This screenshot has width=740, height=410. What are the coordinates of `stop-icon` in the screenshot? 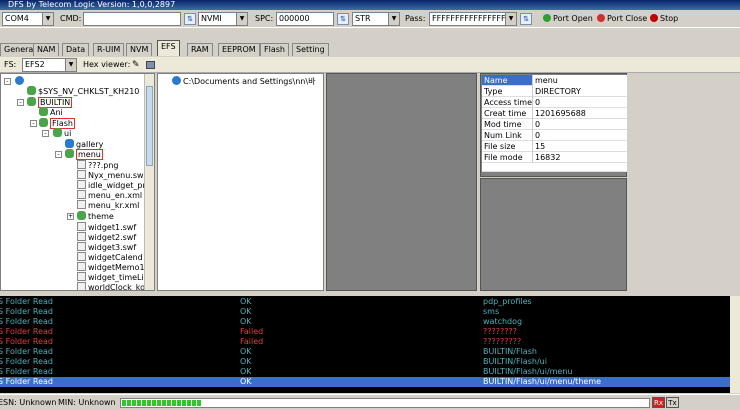 It's located at (654, 18).